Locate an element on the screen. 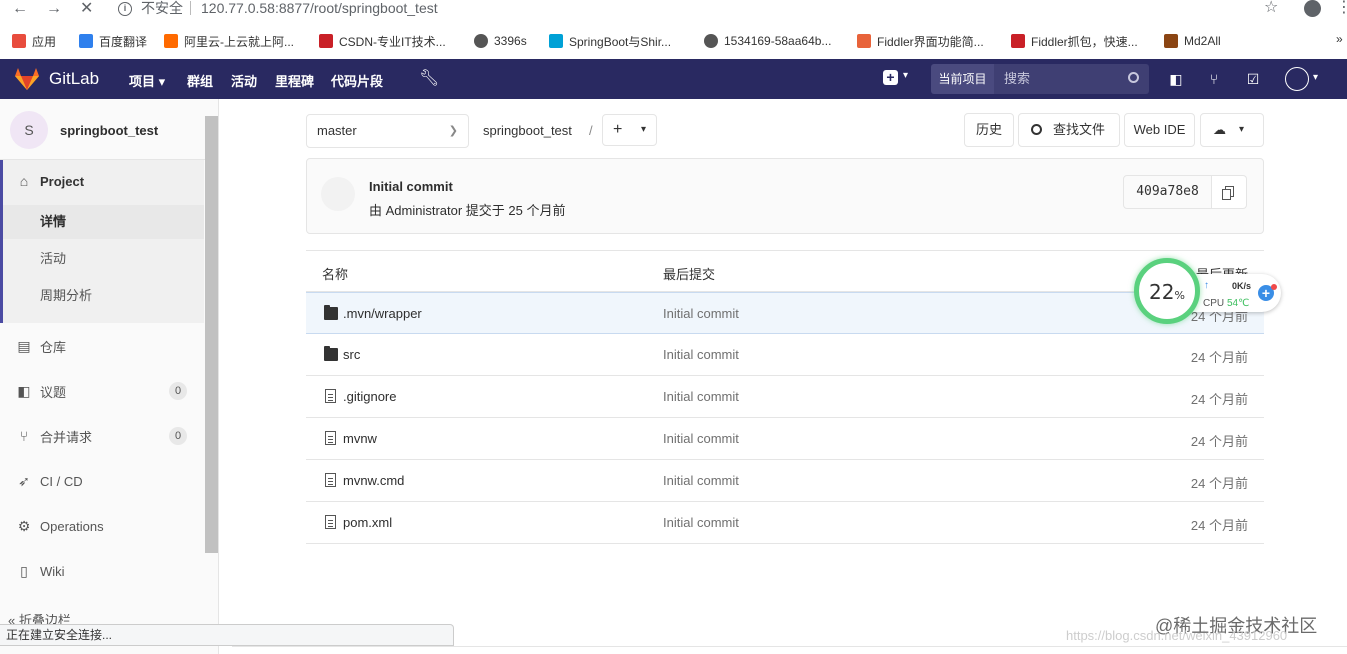  sidebar-subitem-details: 详情 is located at coordinates (103, 222).